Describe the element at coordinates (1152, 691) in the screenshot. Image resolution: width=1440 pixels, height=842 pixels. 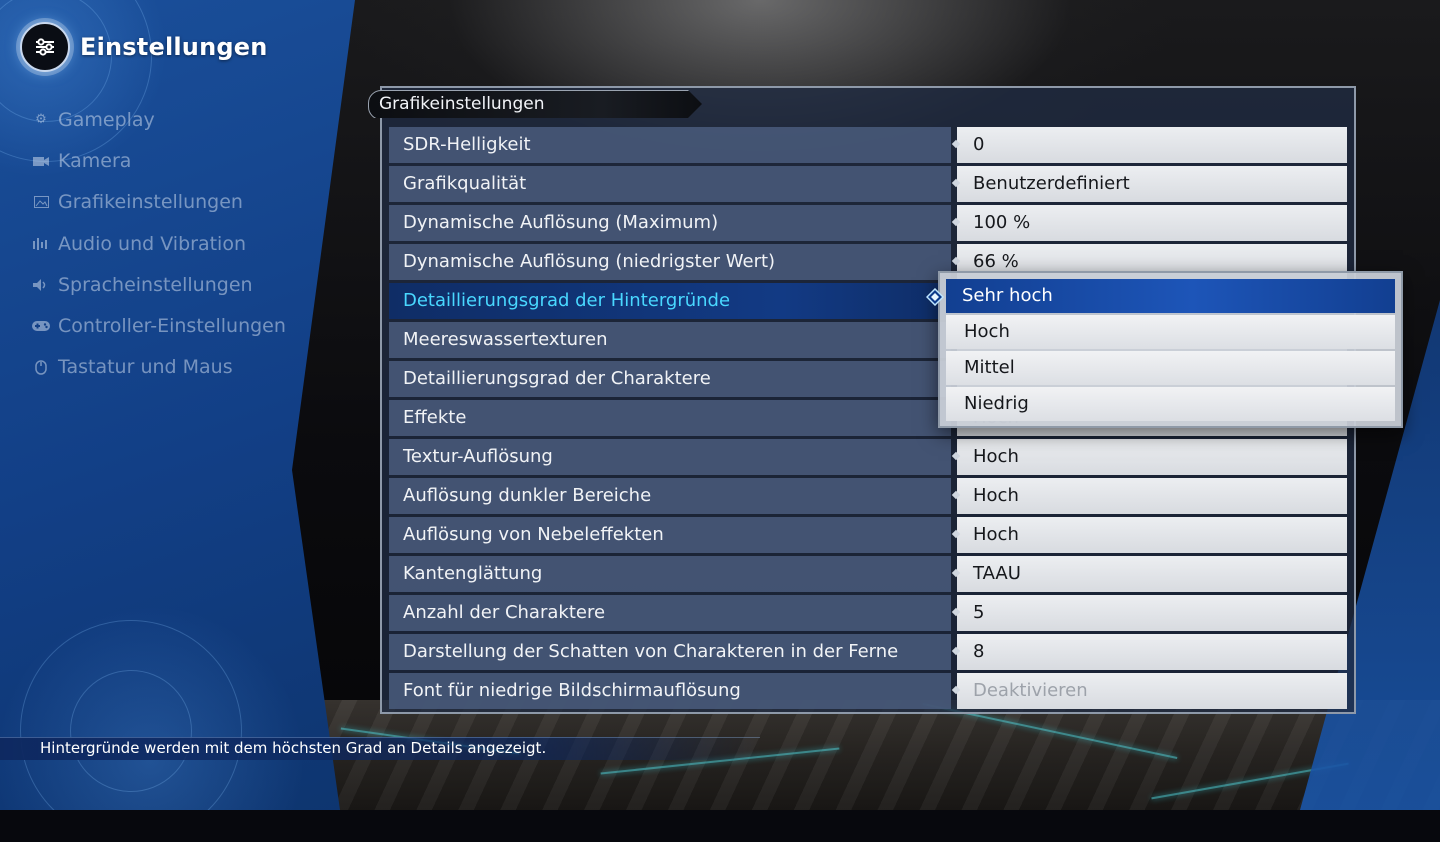
I see `setting-value: Deaktivieren` at that location.